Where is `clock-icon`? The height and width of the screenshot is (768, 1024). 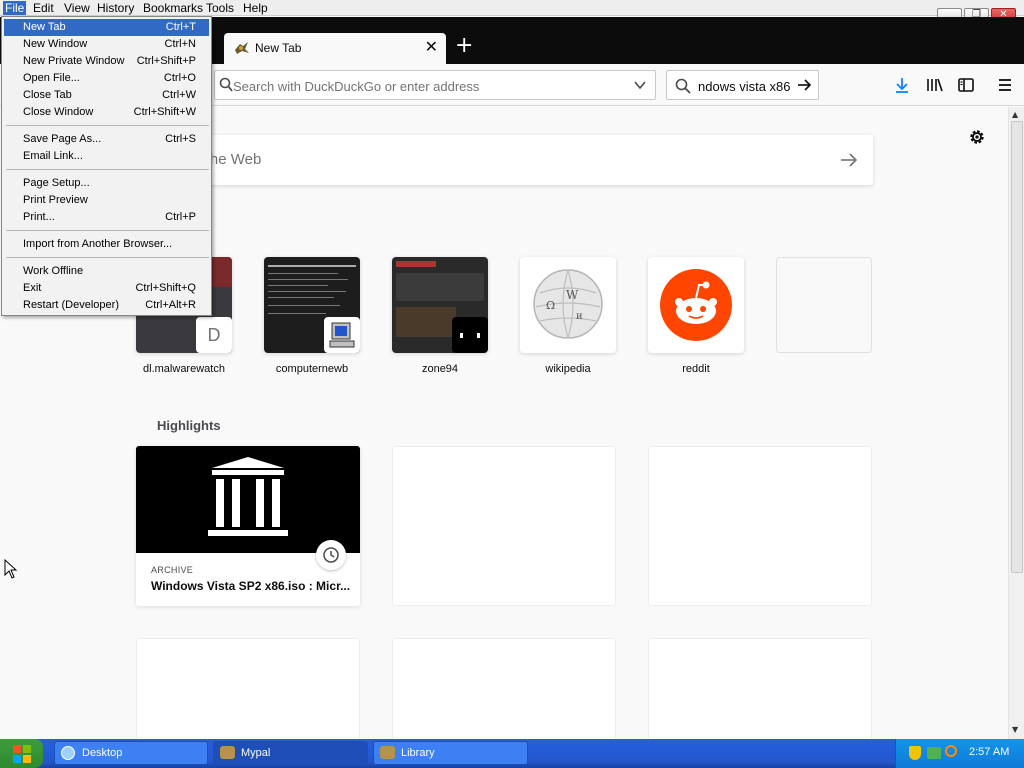 clock-icon is located at coordinates (331, 555).